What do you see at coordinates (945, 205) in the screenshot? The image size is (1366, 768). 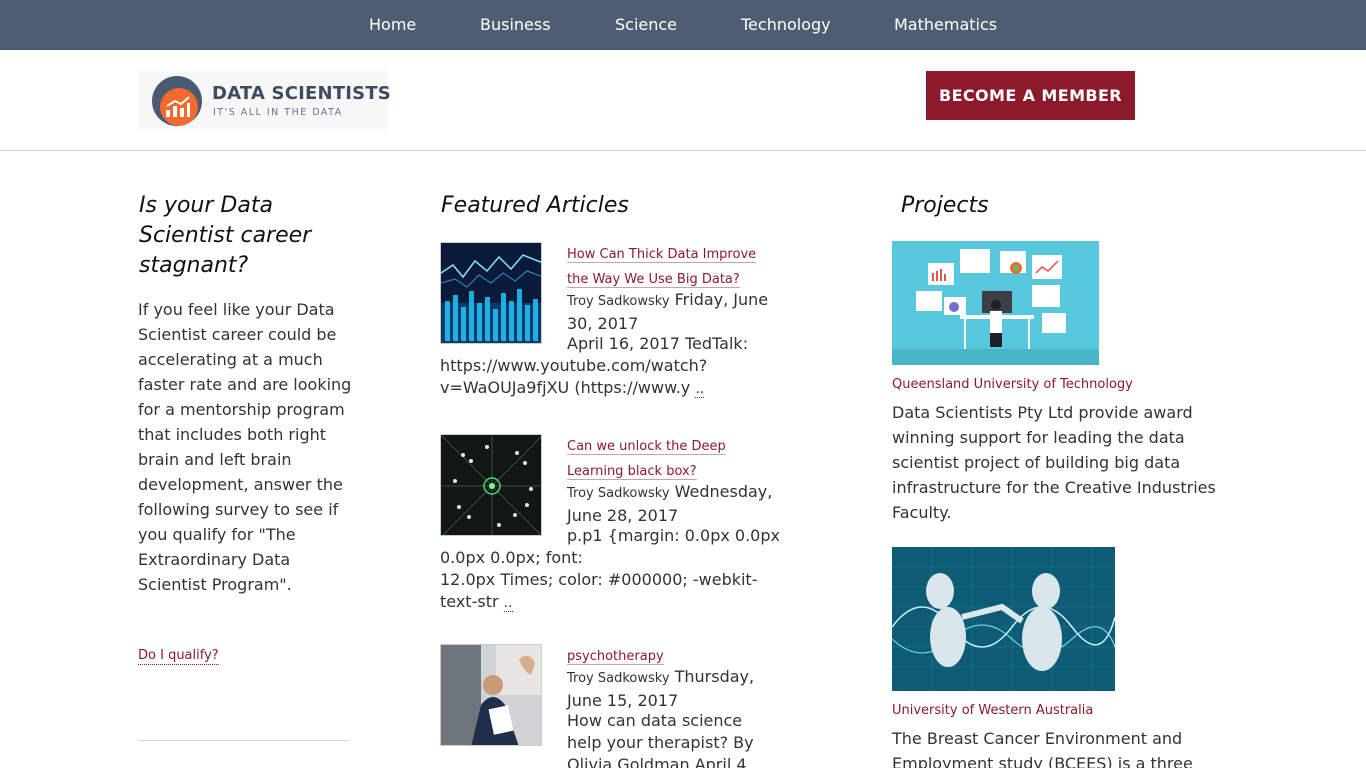 I see `projects-heading: Projects` at bounding box center [945, 205].